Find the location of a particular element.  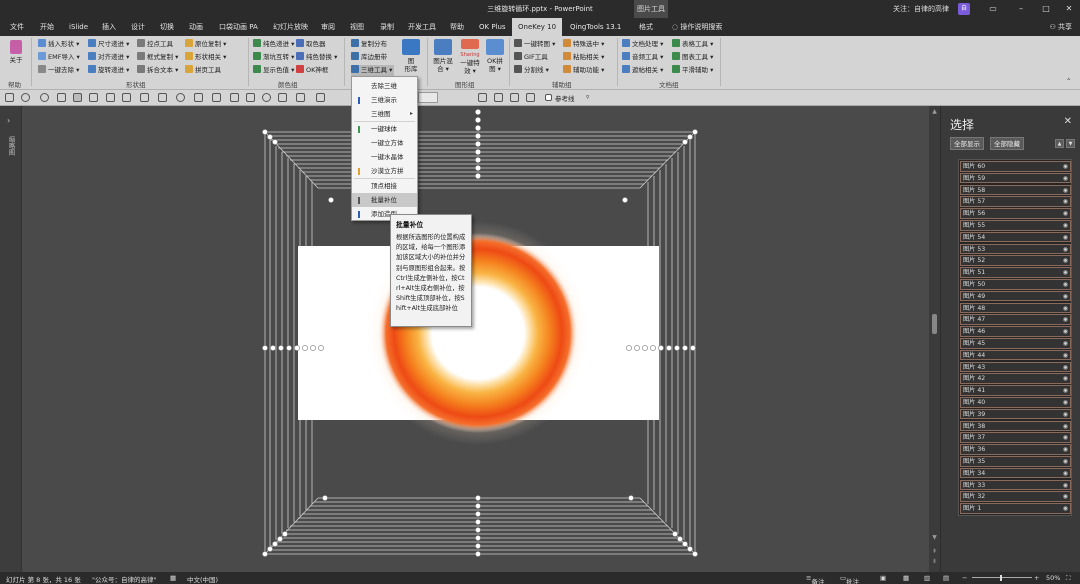

selection-list-item: 图片 37 ◉ is located at coordinates (1015, 437).